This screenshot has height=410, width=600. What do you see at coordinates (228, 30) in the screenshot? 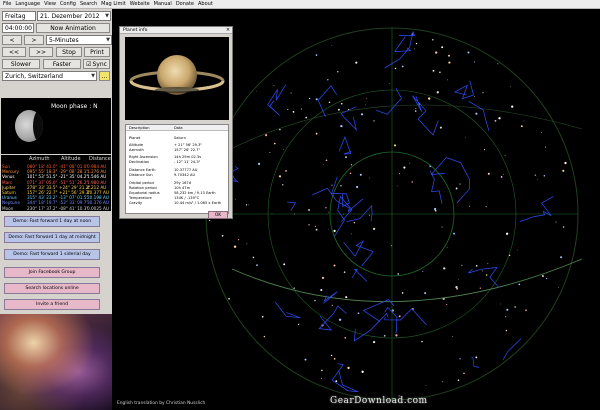
I see `close-icon: ×` at bounding box center [228, 30].